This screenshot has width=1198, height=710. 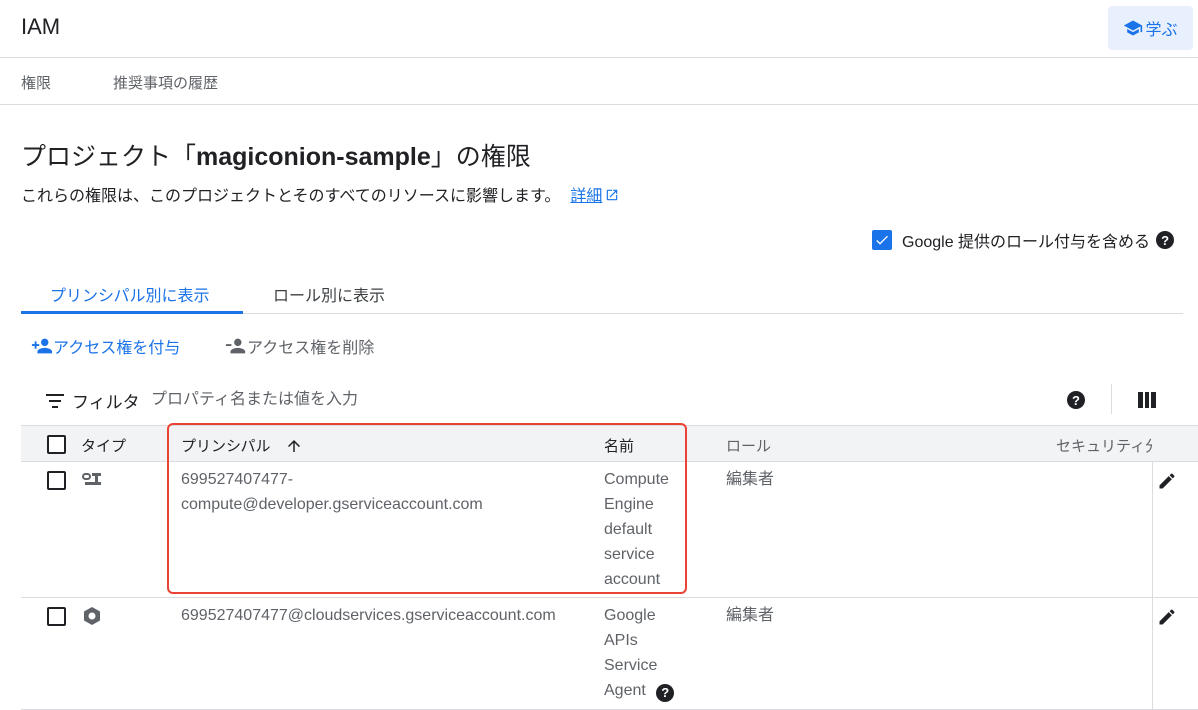 I want to click on learn-label: 学ぶ, so click(x=1161, y=30).